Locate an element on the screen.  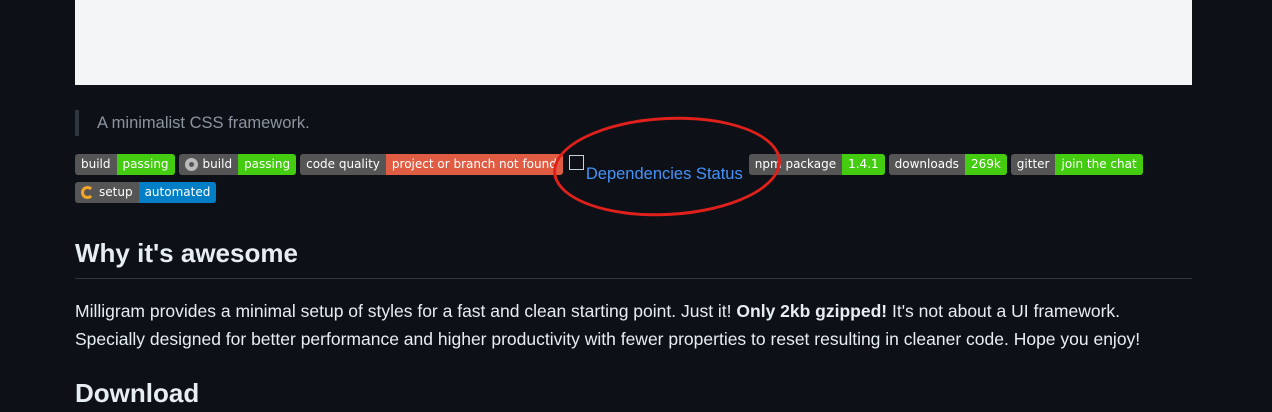
downloads-badge: downloads 269k is located at coordinates (947, 164).